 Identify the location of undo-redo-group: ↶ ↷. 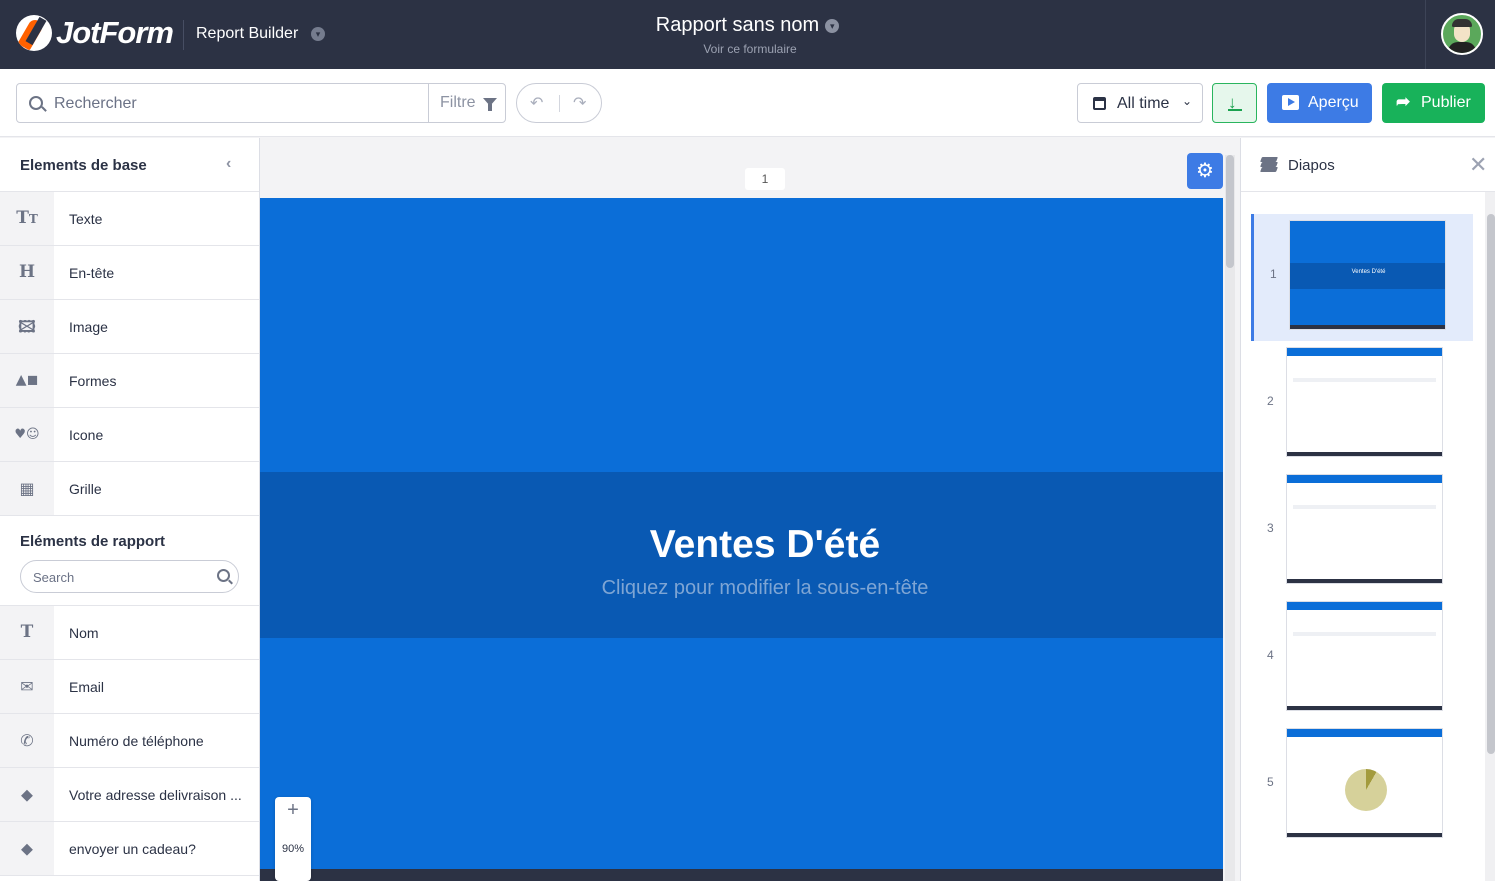
(559, 103).